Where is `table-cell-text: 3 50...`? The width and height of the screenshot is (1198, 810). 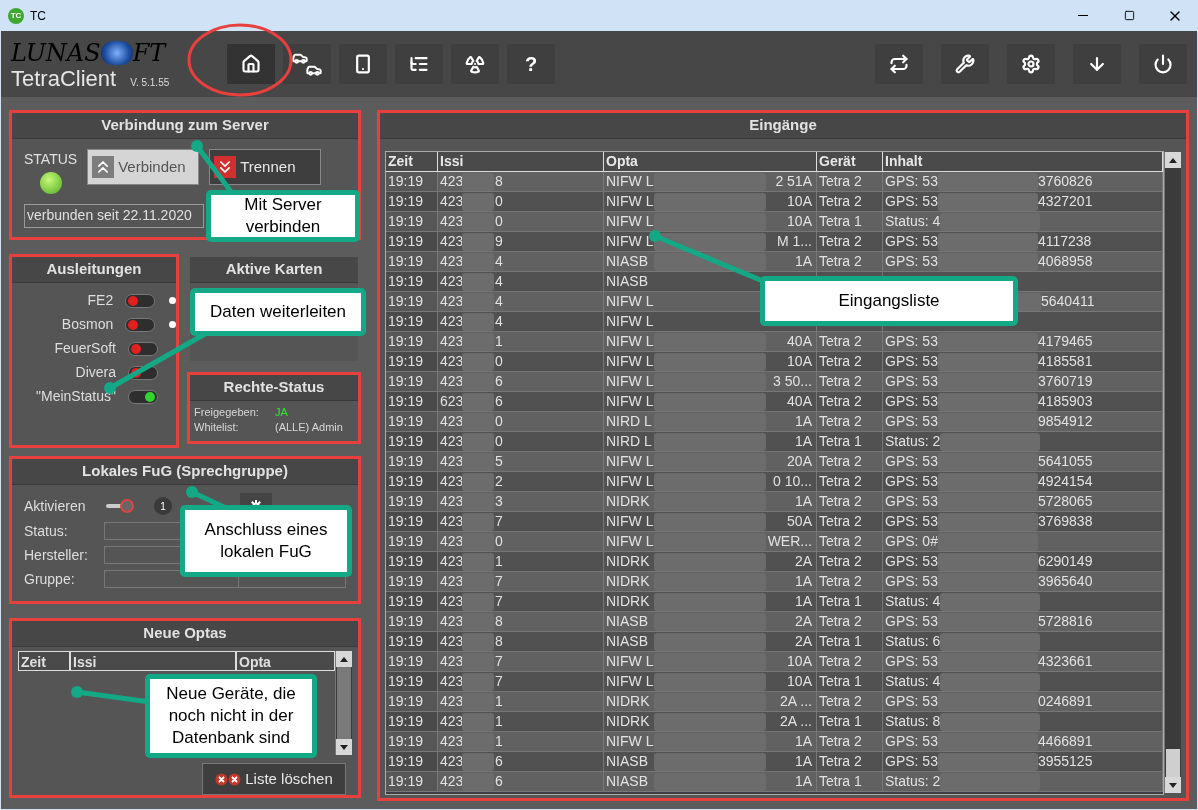
table-cell-text: 3 50... is located at coordinates (792, 381).